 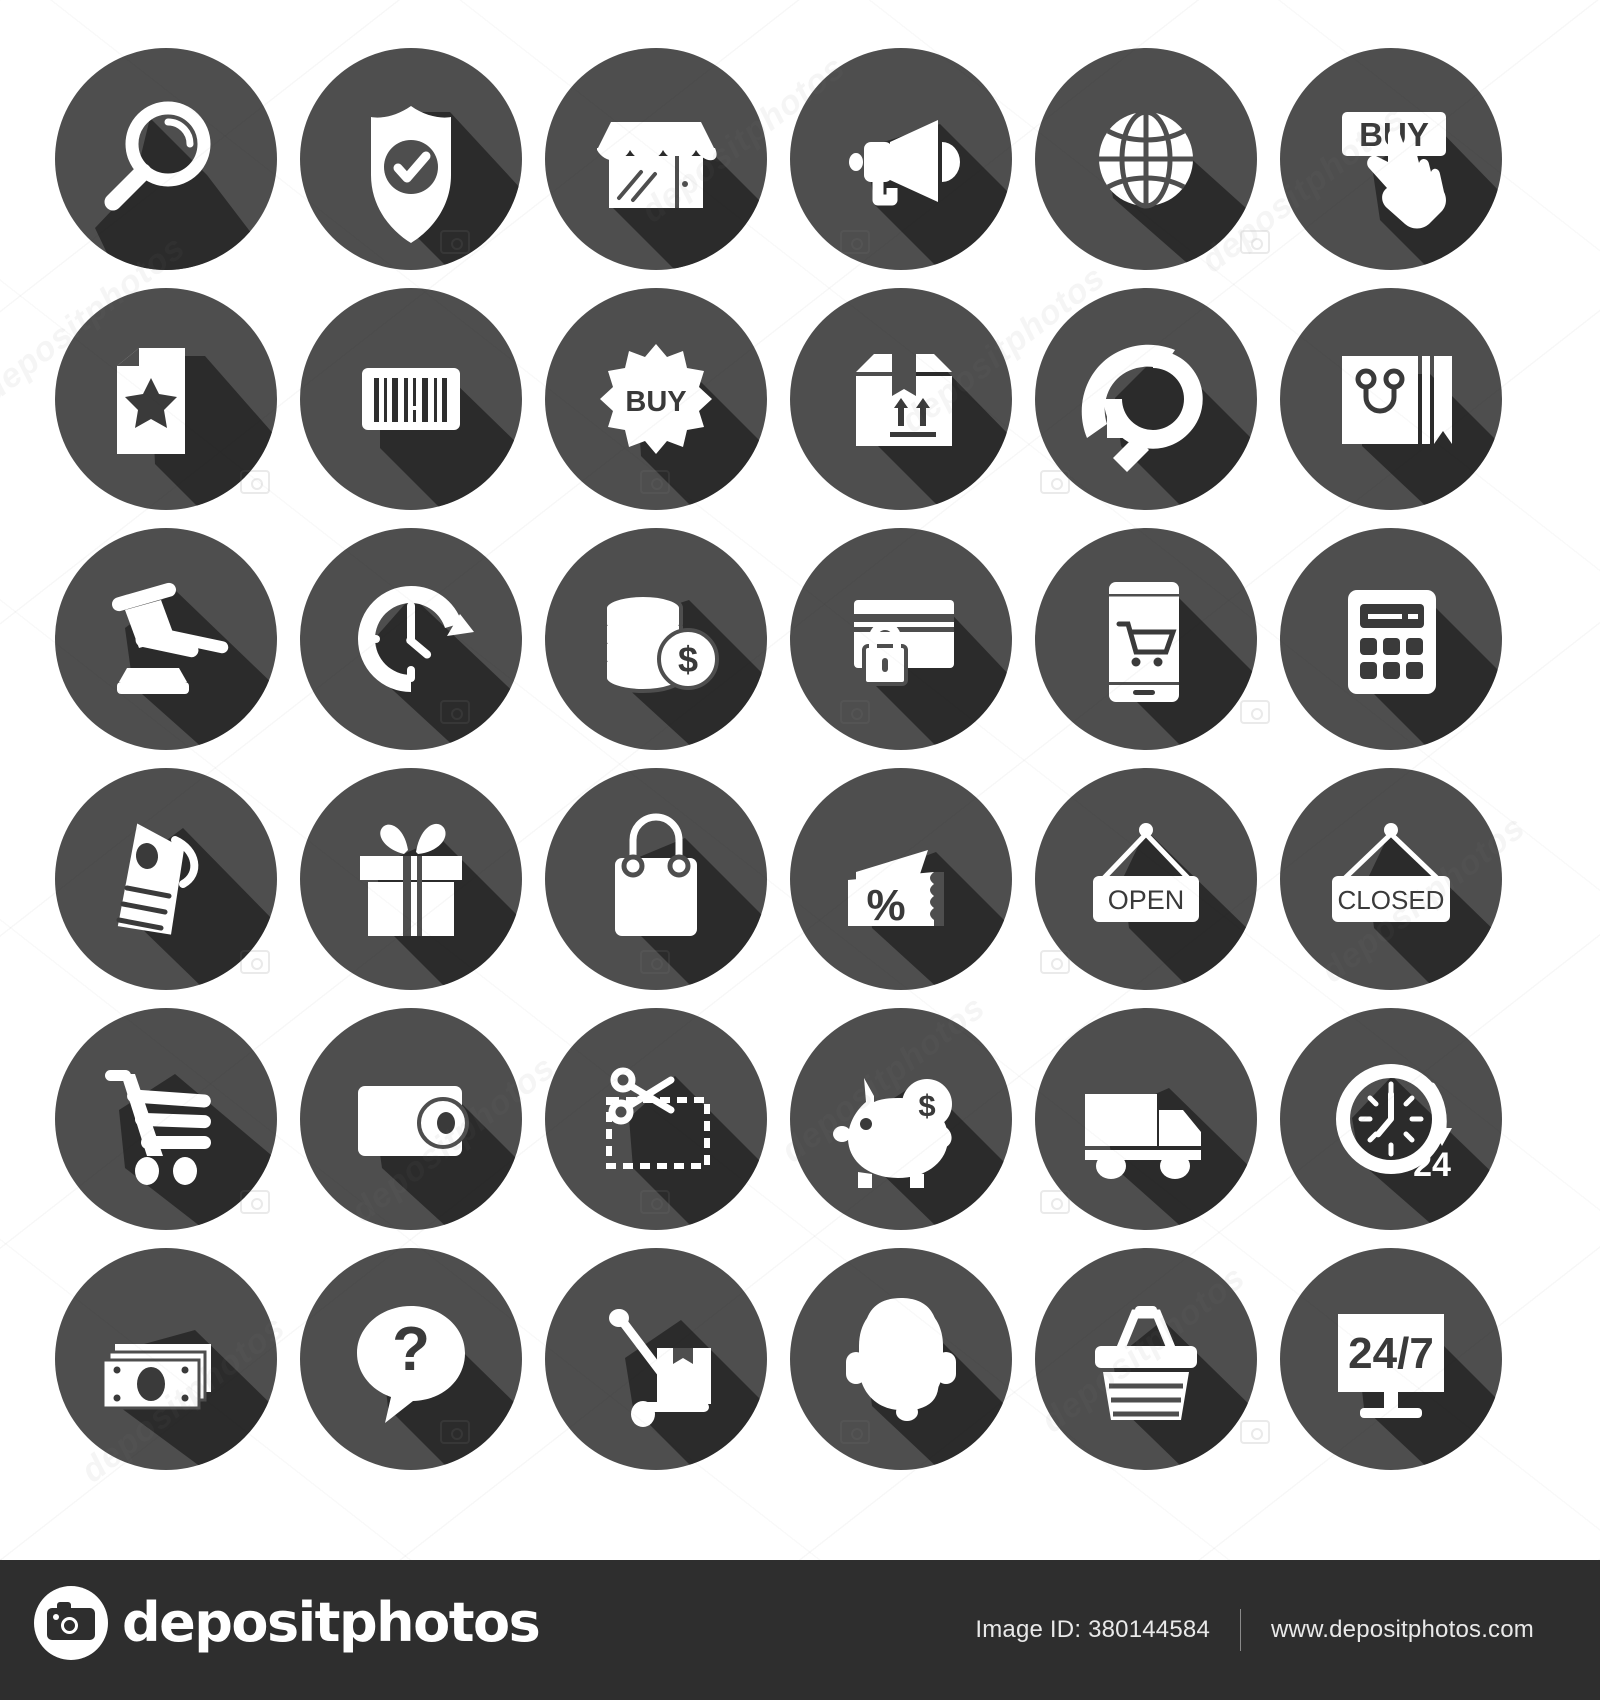 I want to click on price-tag-icon, so click(x=166, y=879).